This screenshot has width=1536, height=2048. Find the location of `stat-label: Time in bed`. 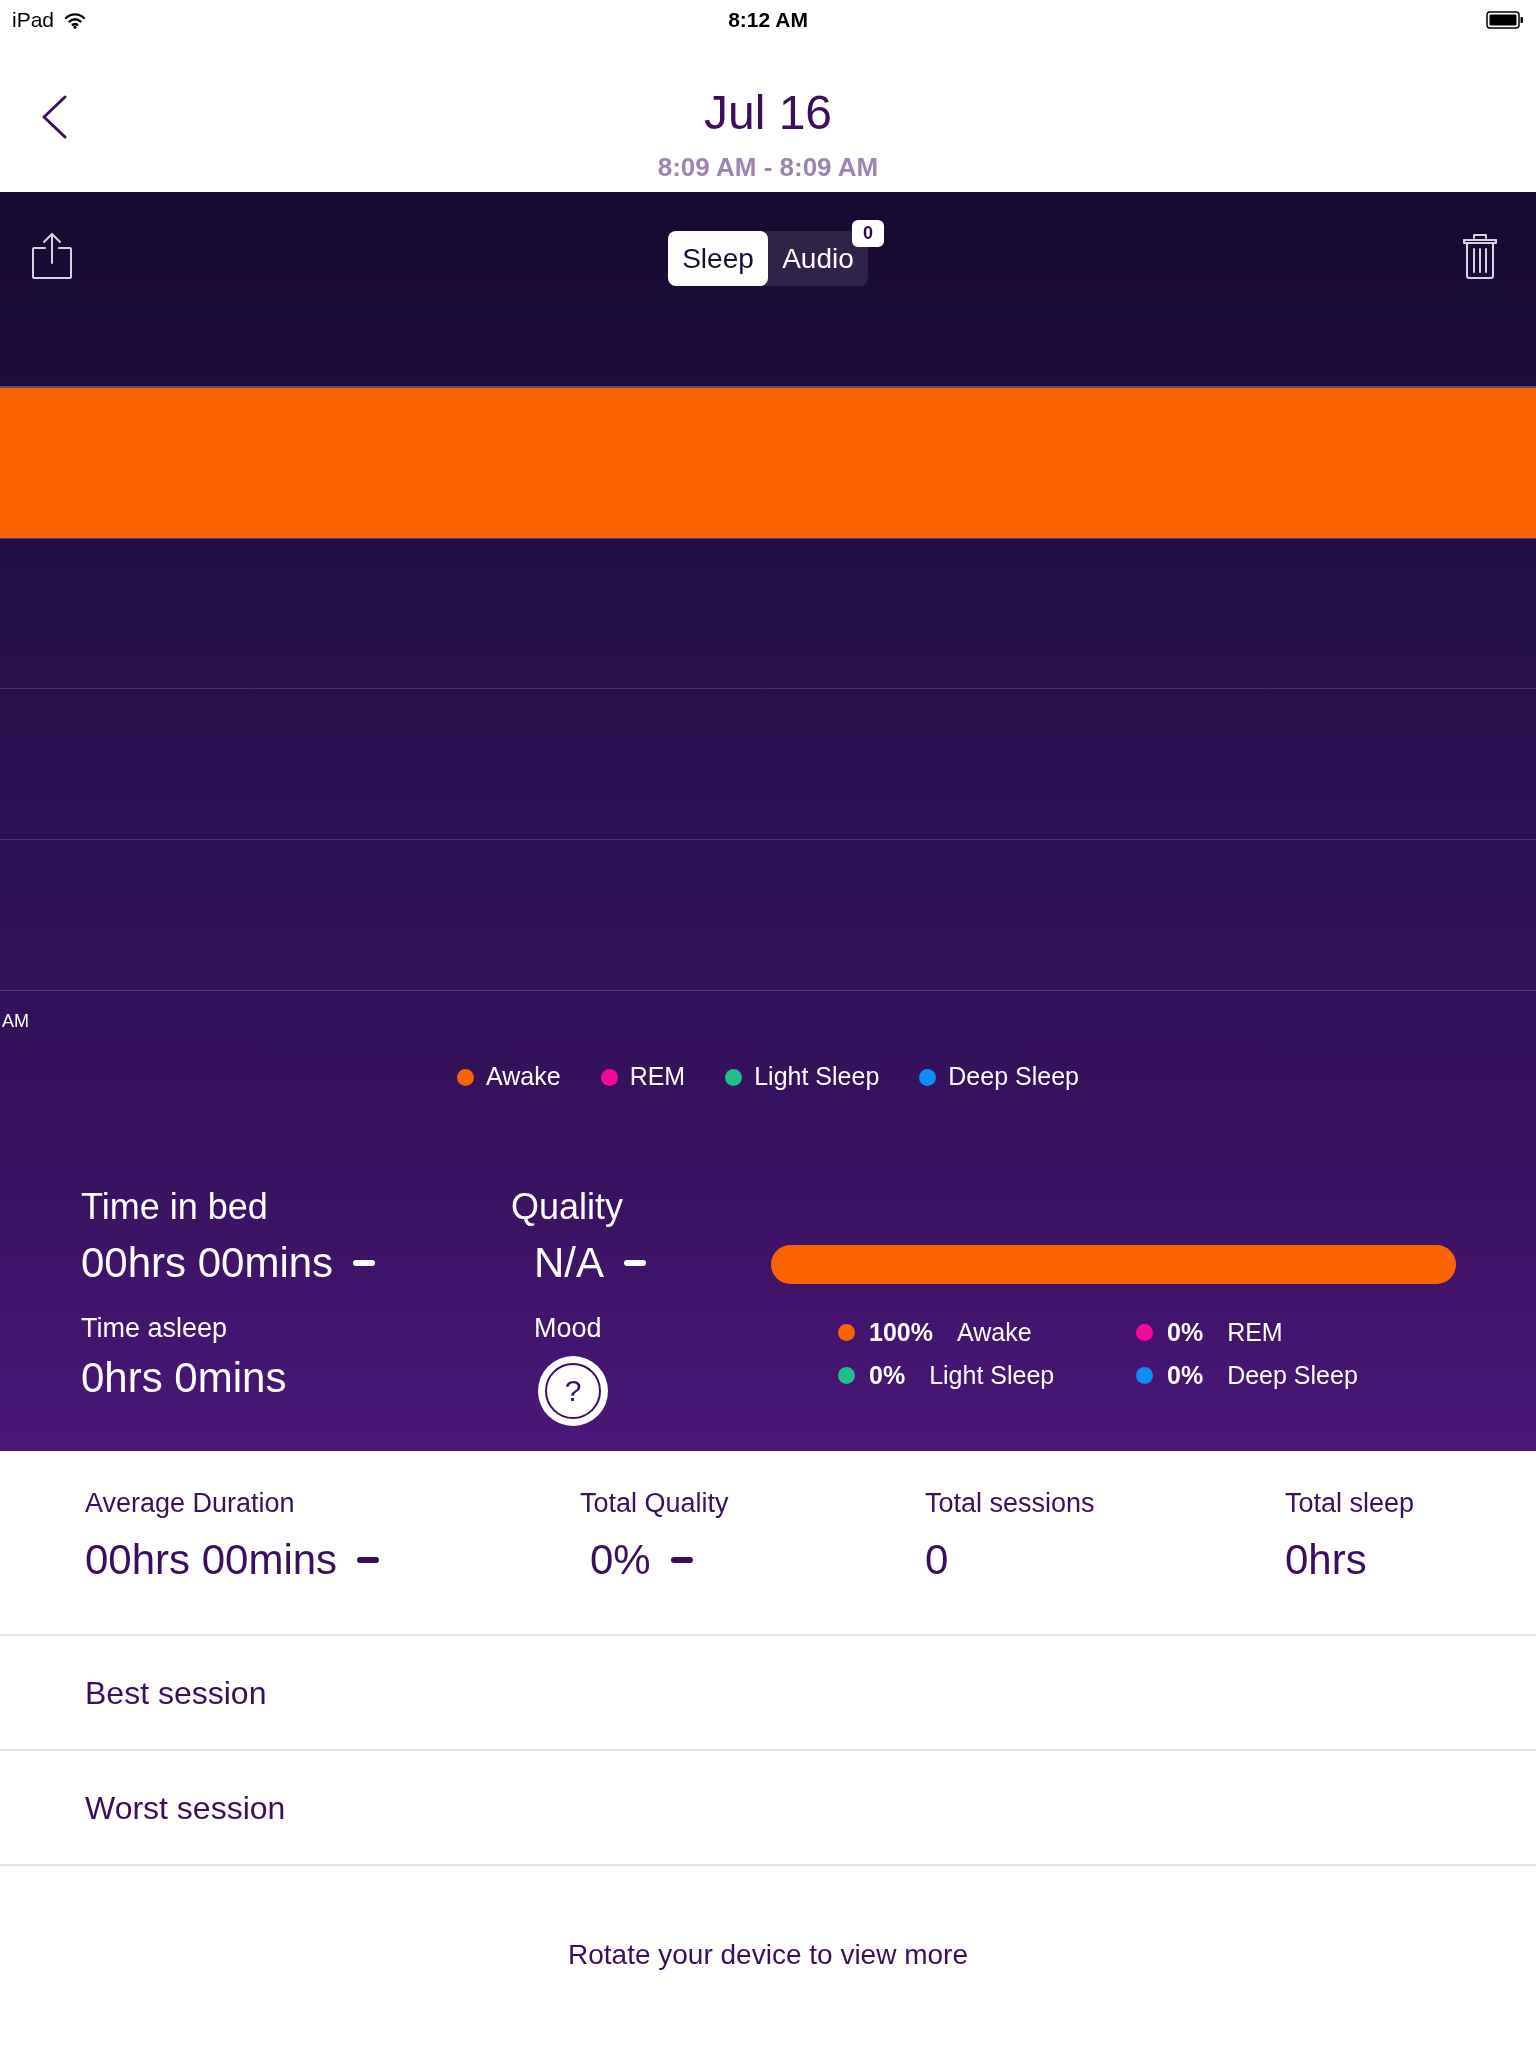

stat-label: Time in bed is located at coordinates (174, 1207).